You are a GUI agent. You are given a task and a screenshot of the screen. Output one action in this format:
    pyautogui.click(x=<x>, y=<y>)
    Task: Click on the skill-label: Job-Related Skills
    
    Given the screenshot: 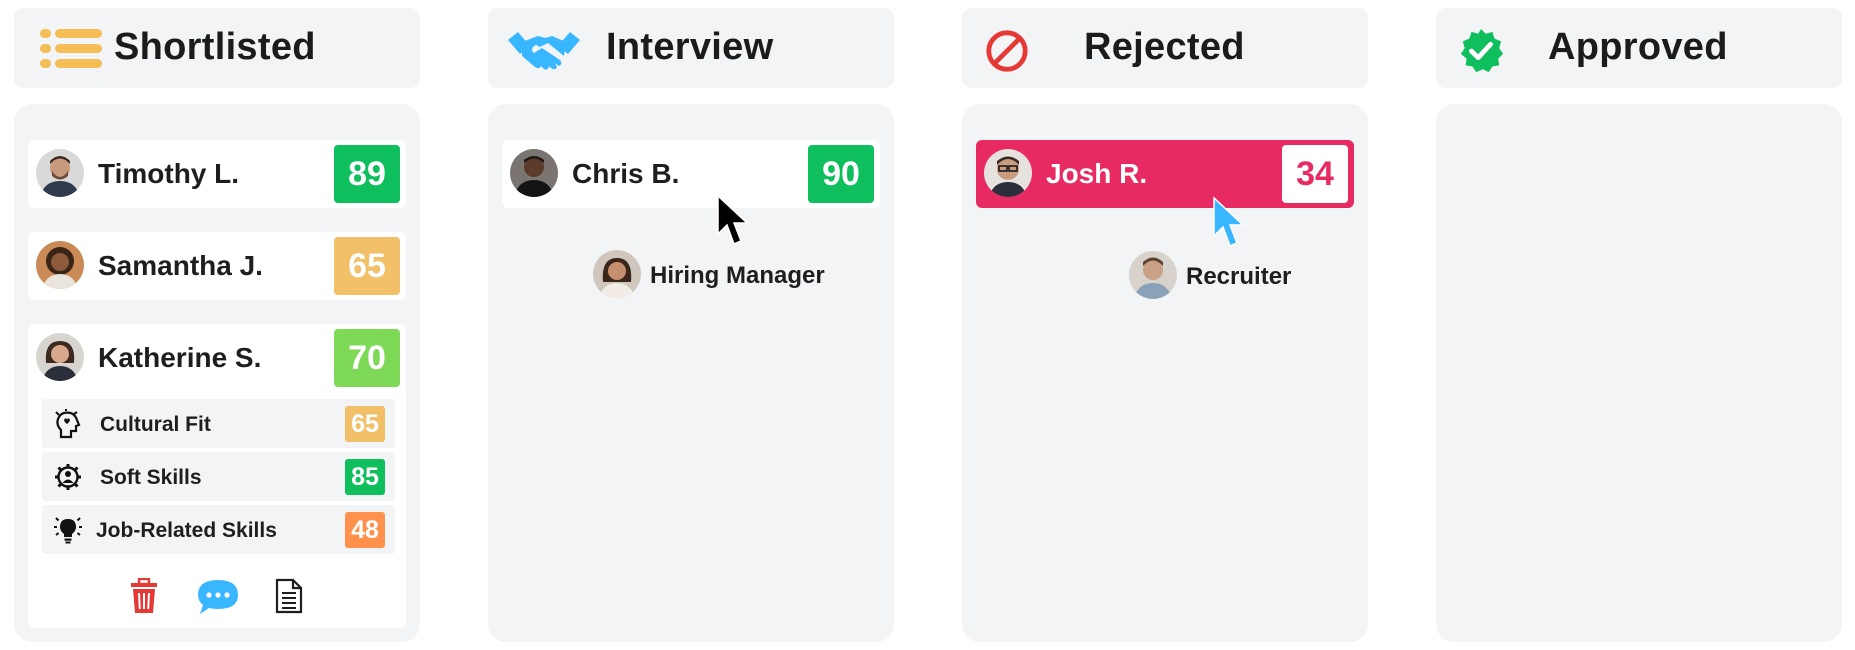 What is the action you would take?
    pyautogui.click(x=186, y=530)
    